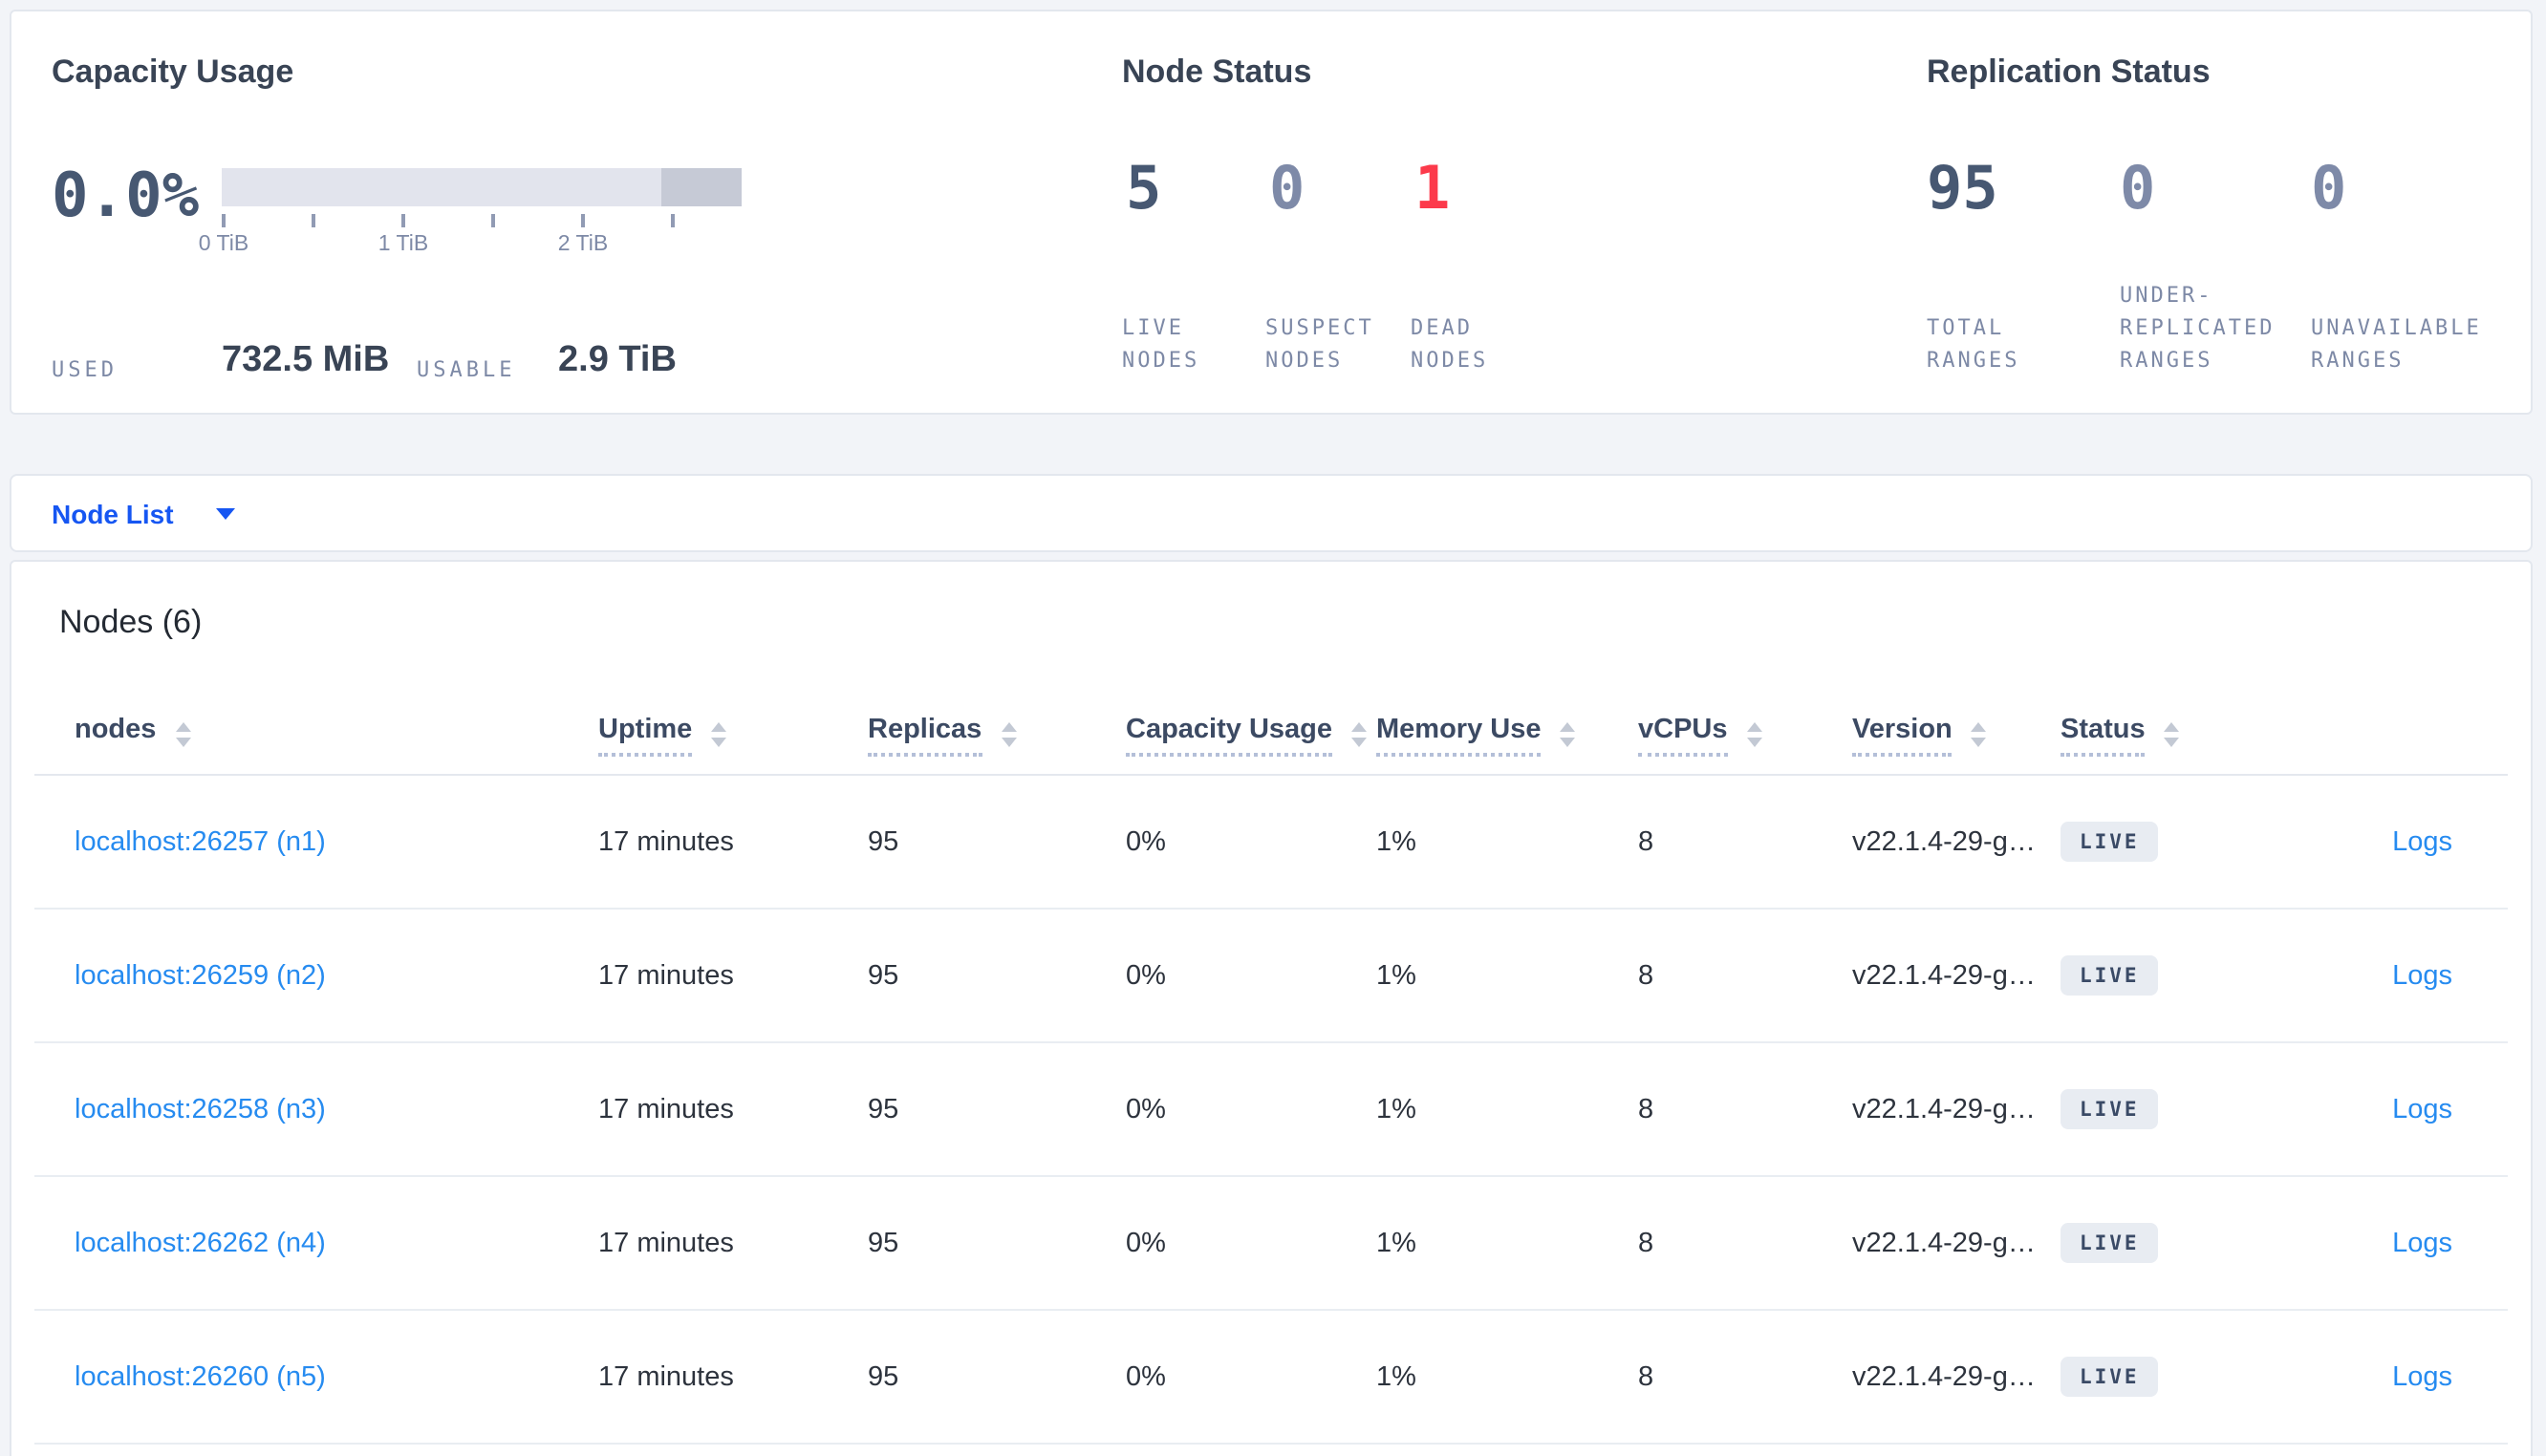 This screenshot has width=2546, height=1456. Describe the element at coordinates (223, 245) in the screenshot. I see `axis-tick-label: 0 TiB` at that location.